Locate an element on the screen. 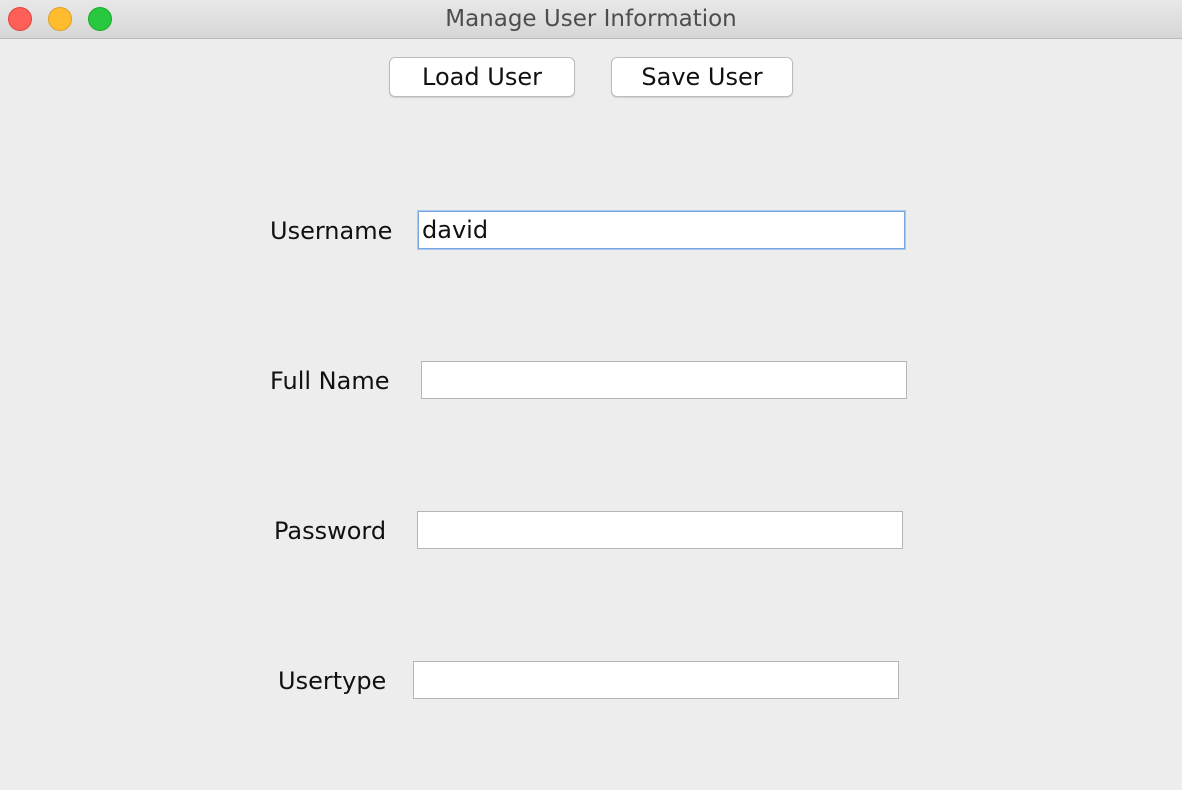  save-user-button: Save User is located at coordinates (702, 77).